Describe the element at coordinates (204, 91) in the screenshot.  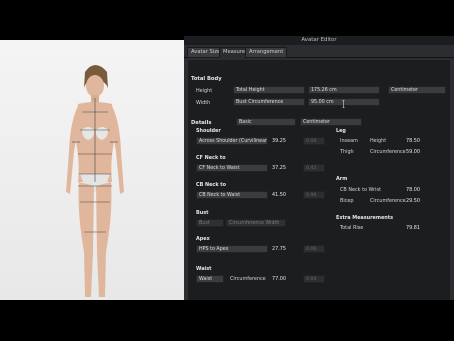
I see `height-label: Height` at that location.